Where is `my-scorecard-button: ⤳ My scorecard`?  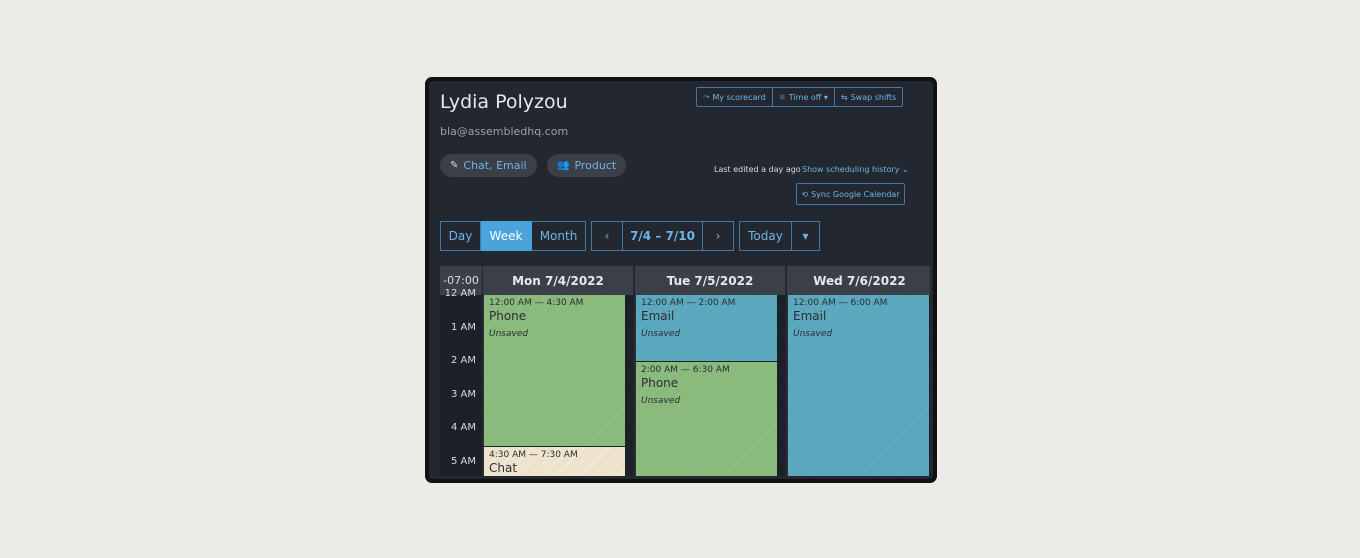 my-scorecard-button: ⤳ My scorecard is located at coordinates (734, 97).